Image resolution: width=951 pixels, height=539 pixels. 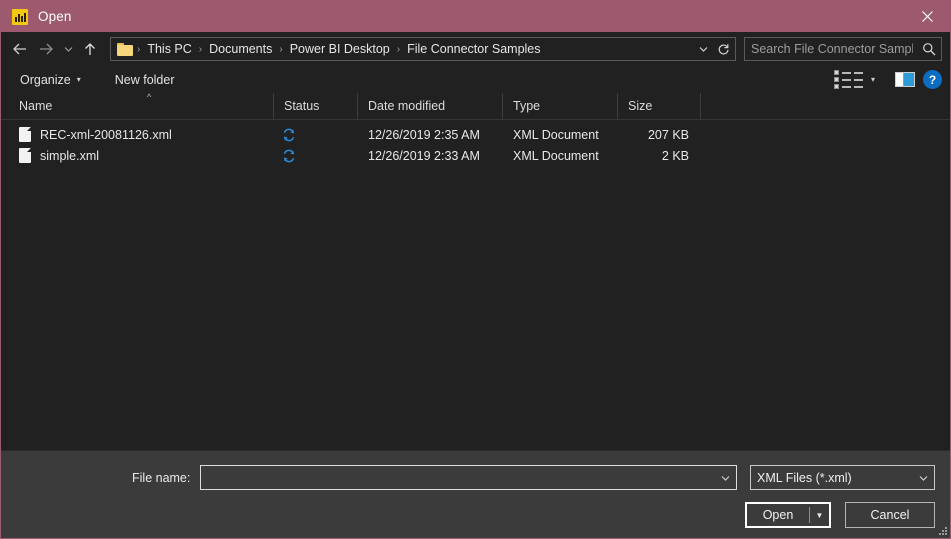 What do you see at coordinates (932, 79) in the screenshot?
I see `help-button: ?` at bounding box center [932, 79].